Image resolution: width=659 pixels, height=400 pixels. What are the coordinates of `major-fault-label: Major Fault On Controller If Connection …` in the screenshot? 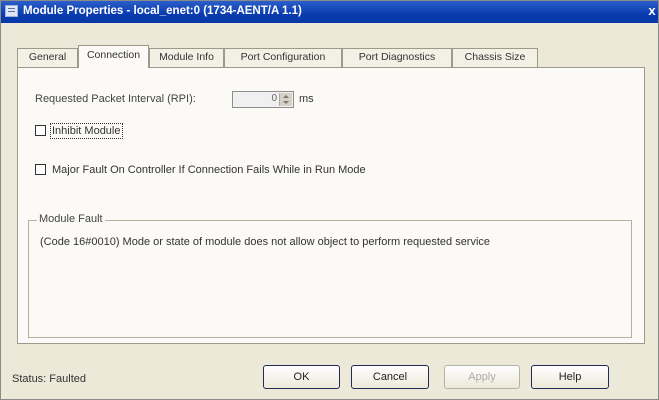 It's located at (209, 170).